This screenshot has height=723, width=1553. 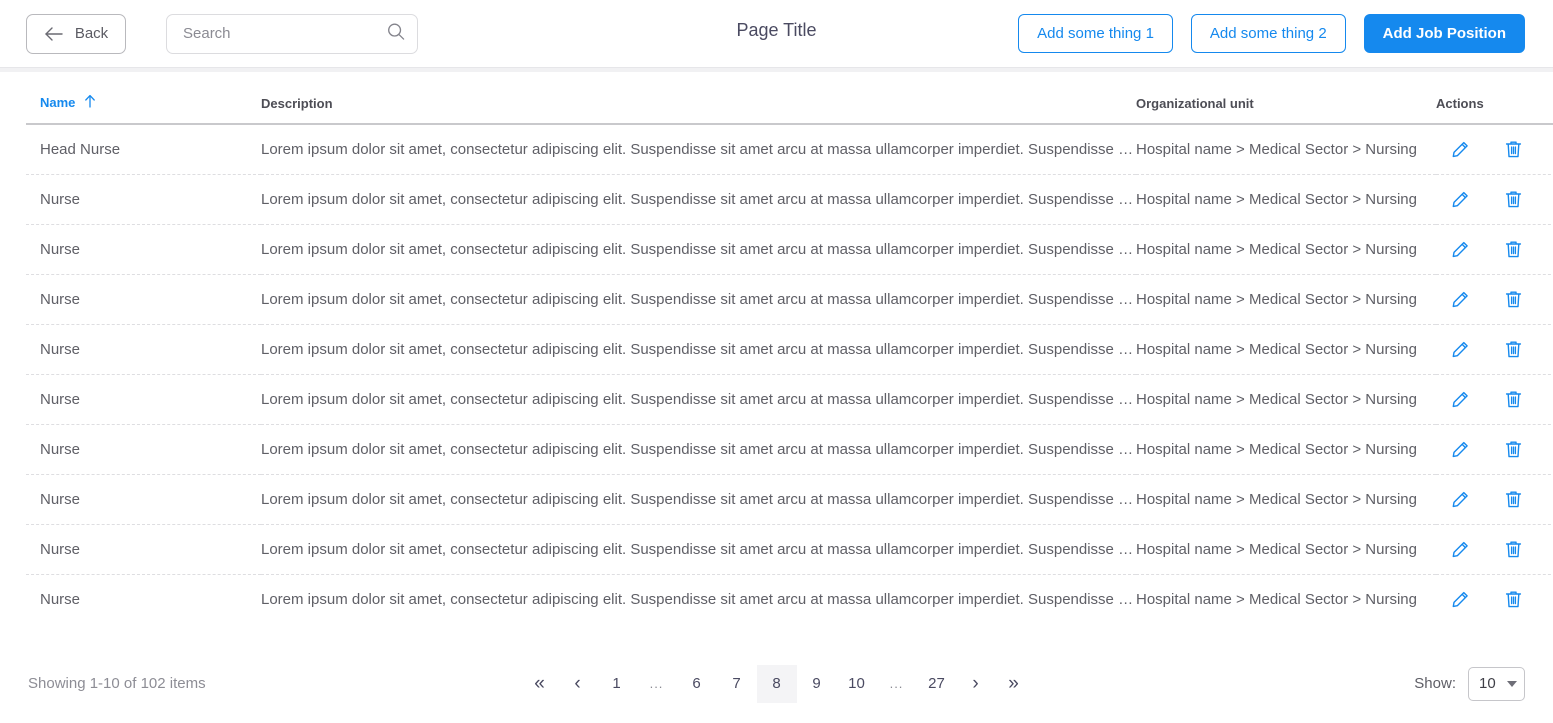 I want to click on add-some-thing-1-button: Add some thing 1, so click(x=1095, y=33).